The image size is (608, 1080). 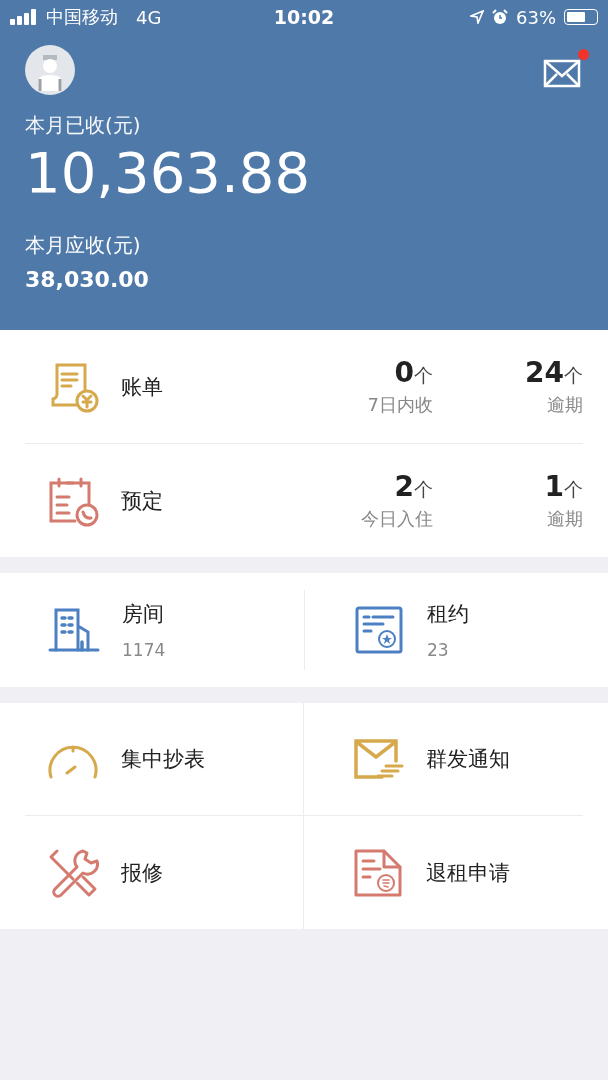 I want to click on action-item: 退租申请, so click(x=443, y=872).